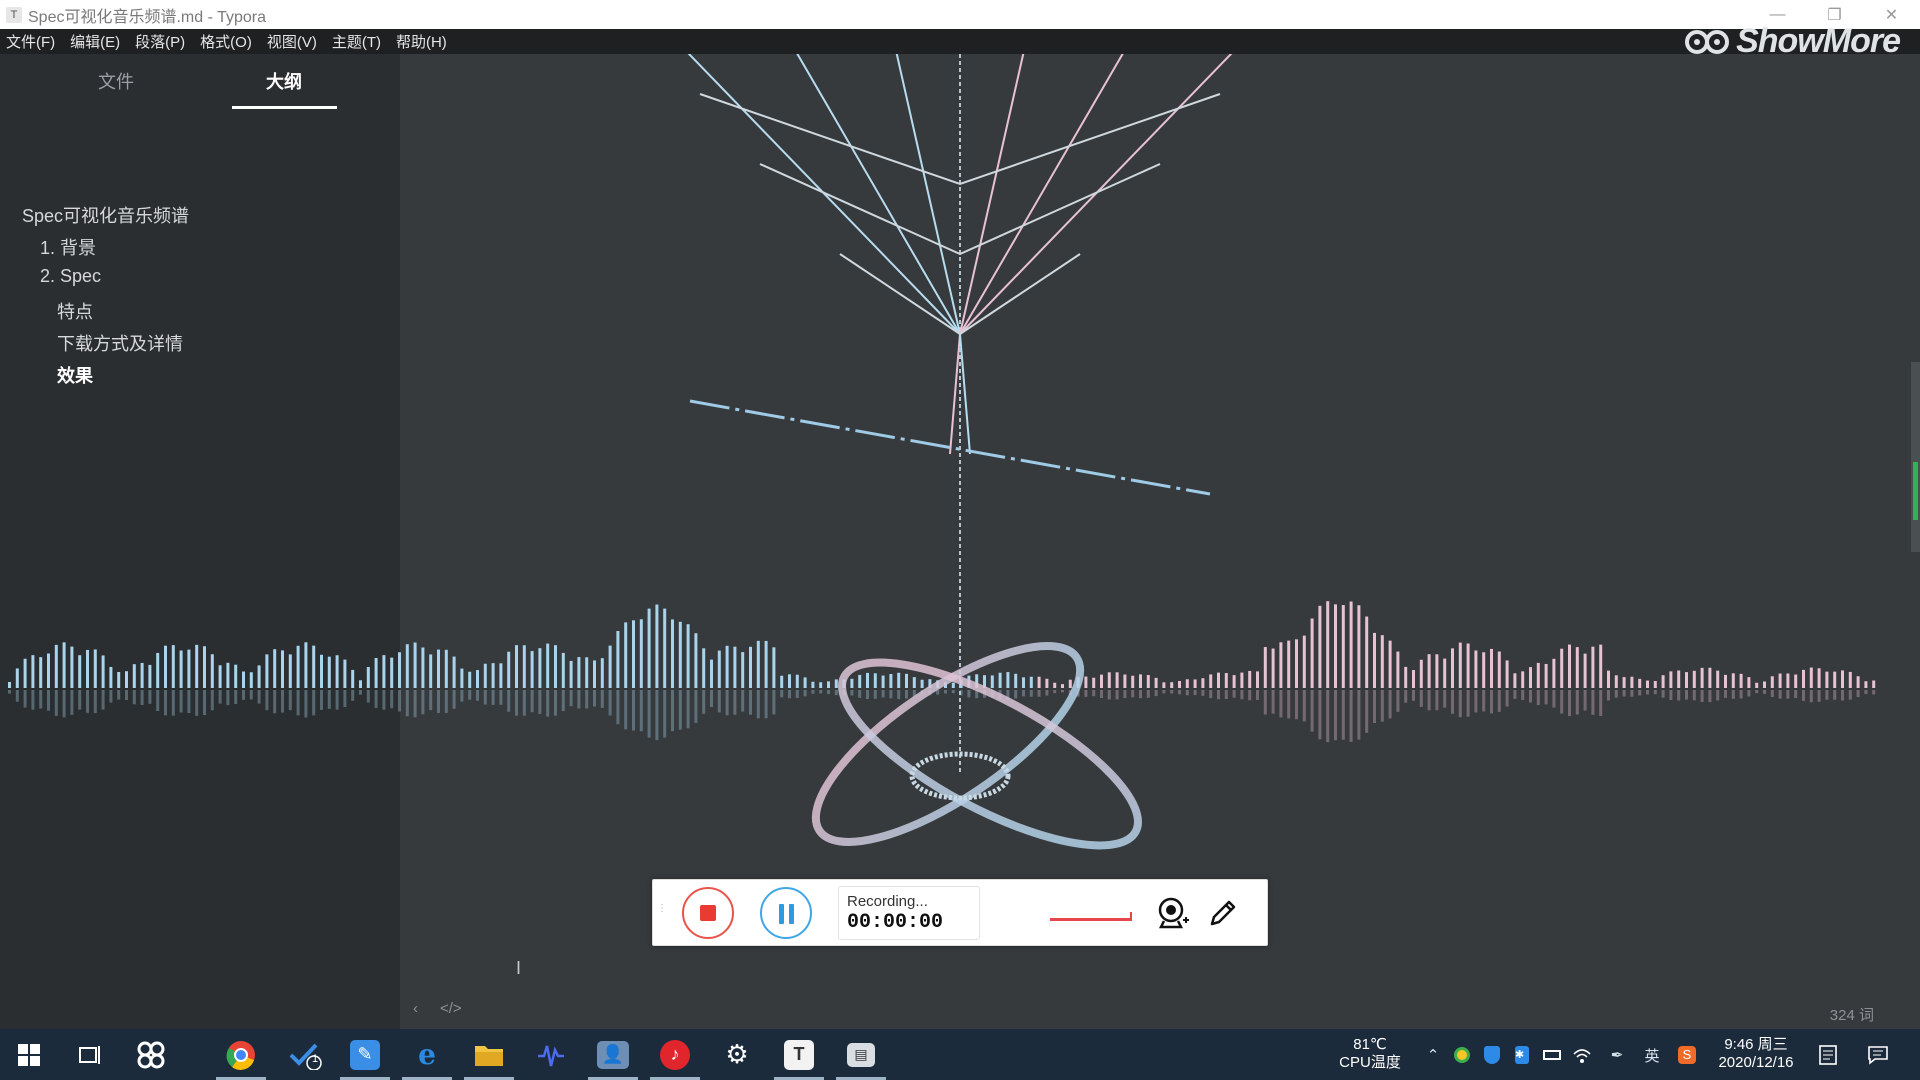 The width and height of the screenshot is (1920, 1080). Describe the element at coordinates (1492, 1055) in the screenshot. I see `tray-shield-icon` at that location.